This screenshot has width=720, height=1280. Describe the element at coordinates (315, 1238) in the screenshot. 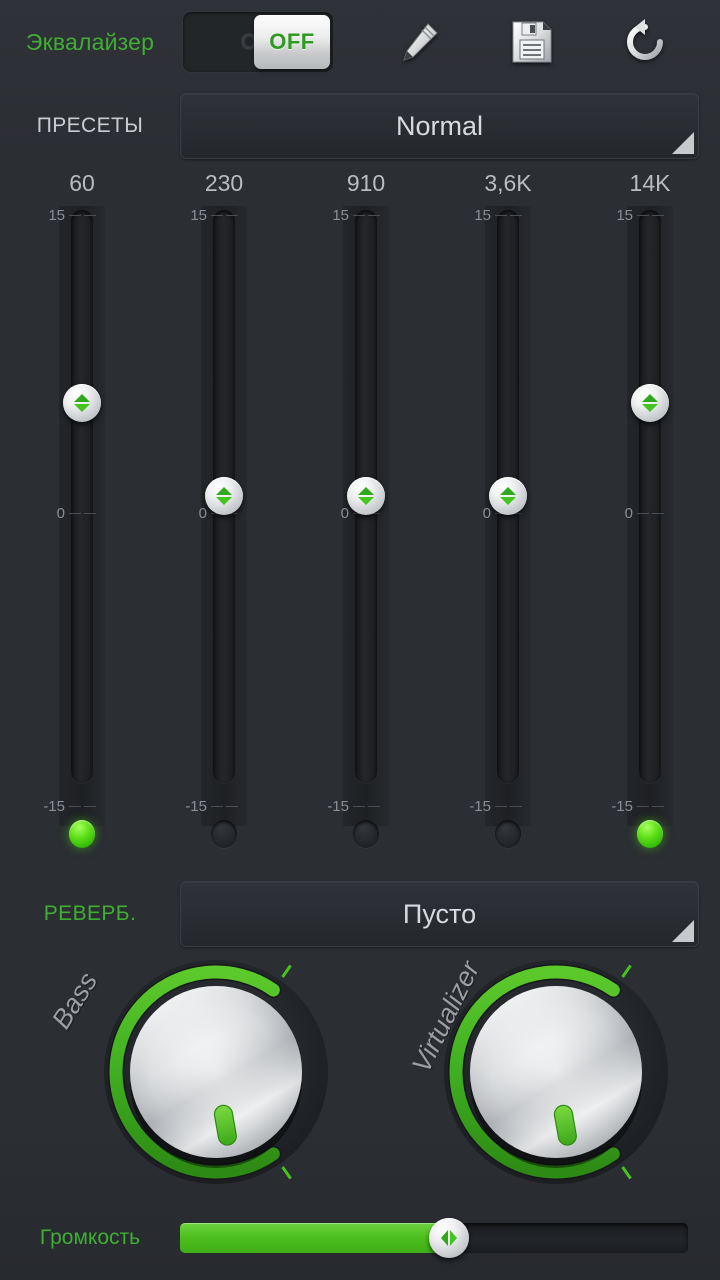

I see `volume-fill` at that location.